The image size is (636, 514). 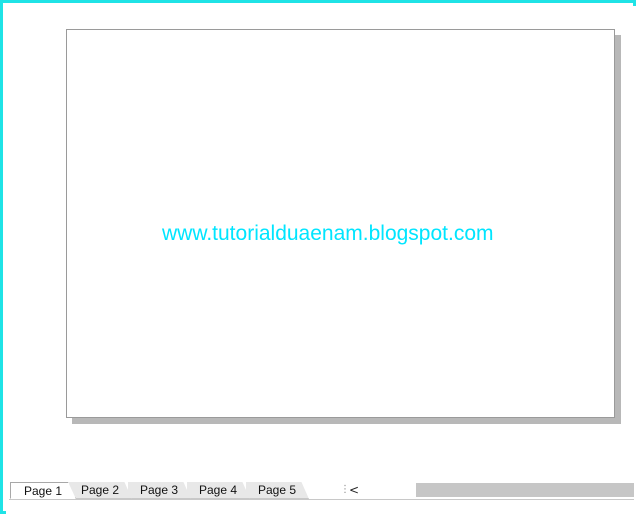 What do you see at coordinates (277, 490) in the screenshot?
I see `tab-page-5: Page 5` at bounding box center [277, 490].